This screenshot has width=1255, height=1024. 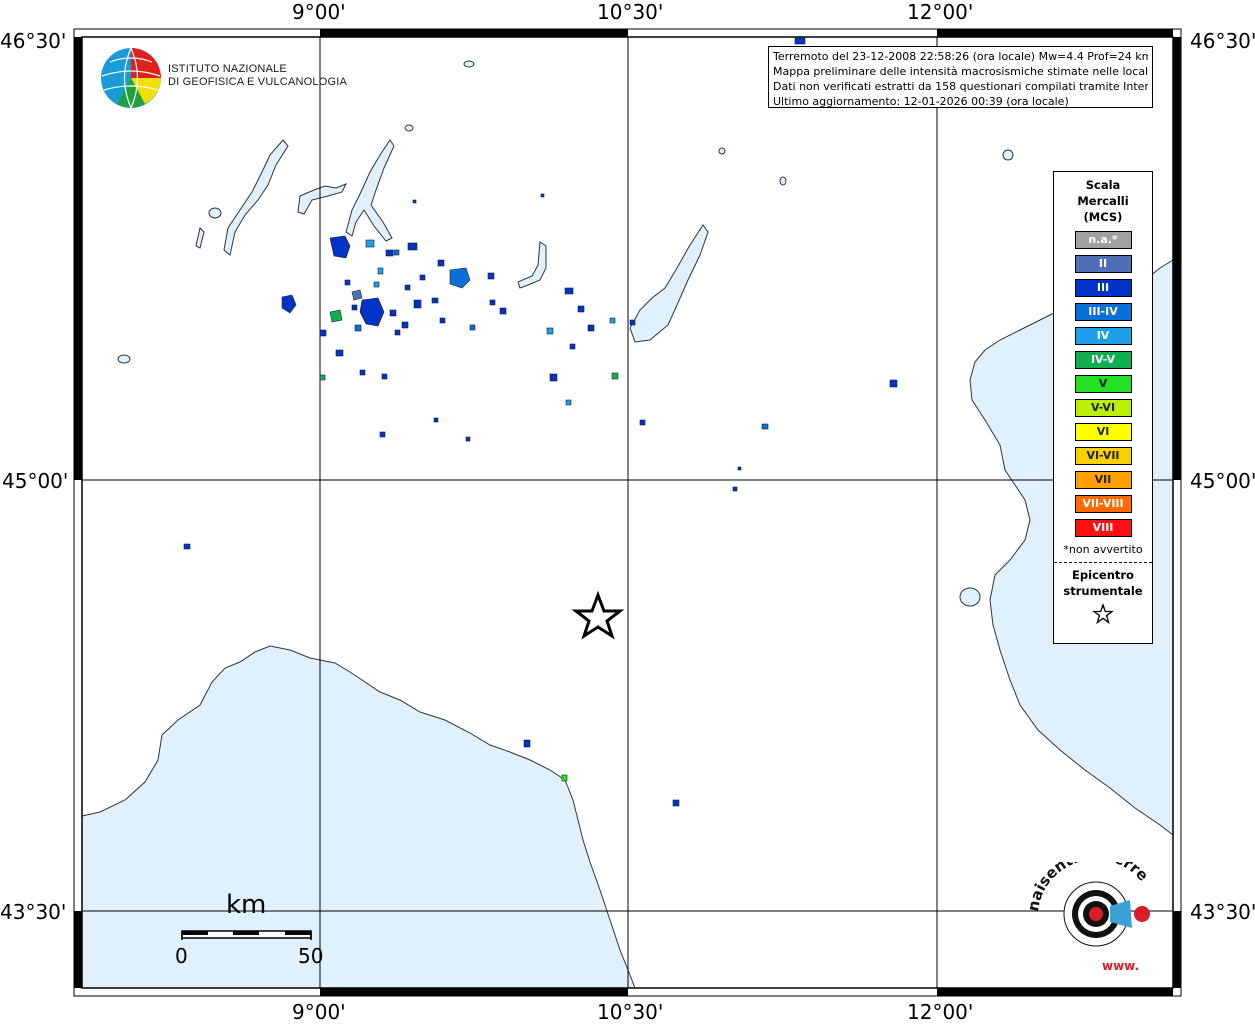 What do you see at coordinates (1103, 288) in the screenshot?
I see `legend-swatch: III` at bounding box center [1103, 288].